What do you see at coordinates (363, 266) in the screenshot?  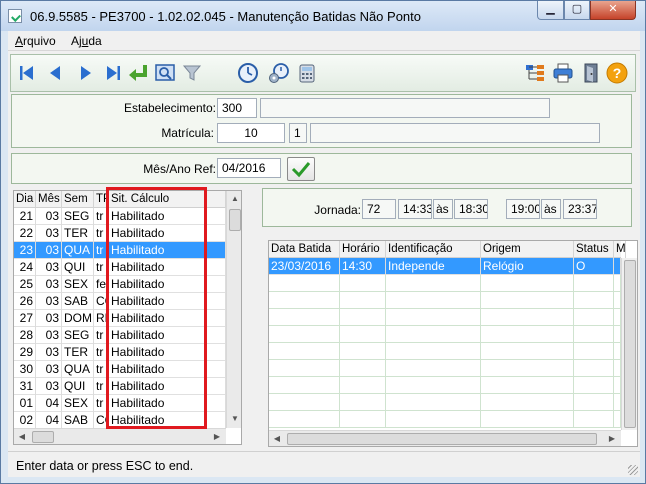 I see `cell-horario: 14:30` at bounding box center [363, 266].